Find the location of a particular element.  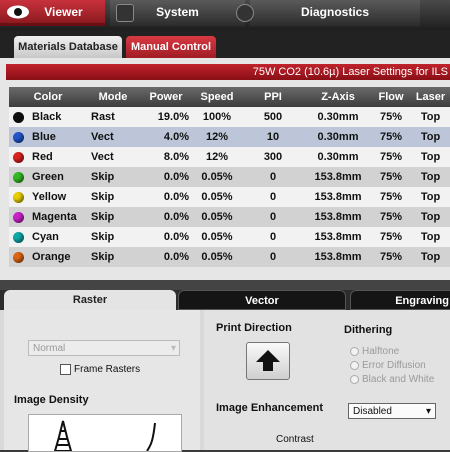

tab-viewer-label: Viewer is located at coordinates (63, 12).